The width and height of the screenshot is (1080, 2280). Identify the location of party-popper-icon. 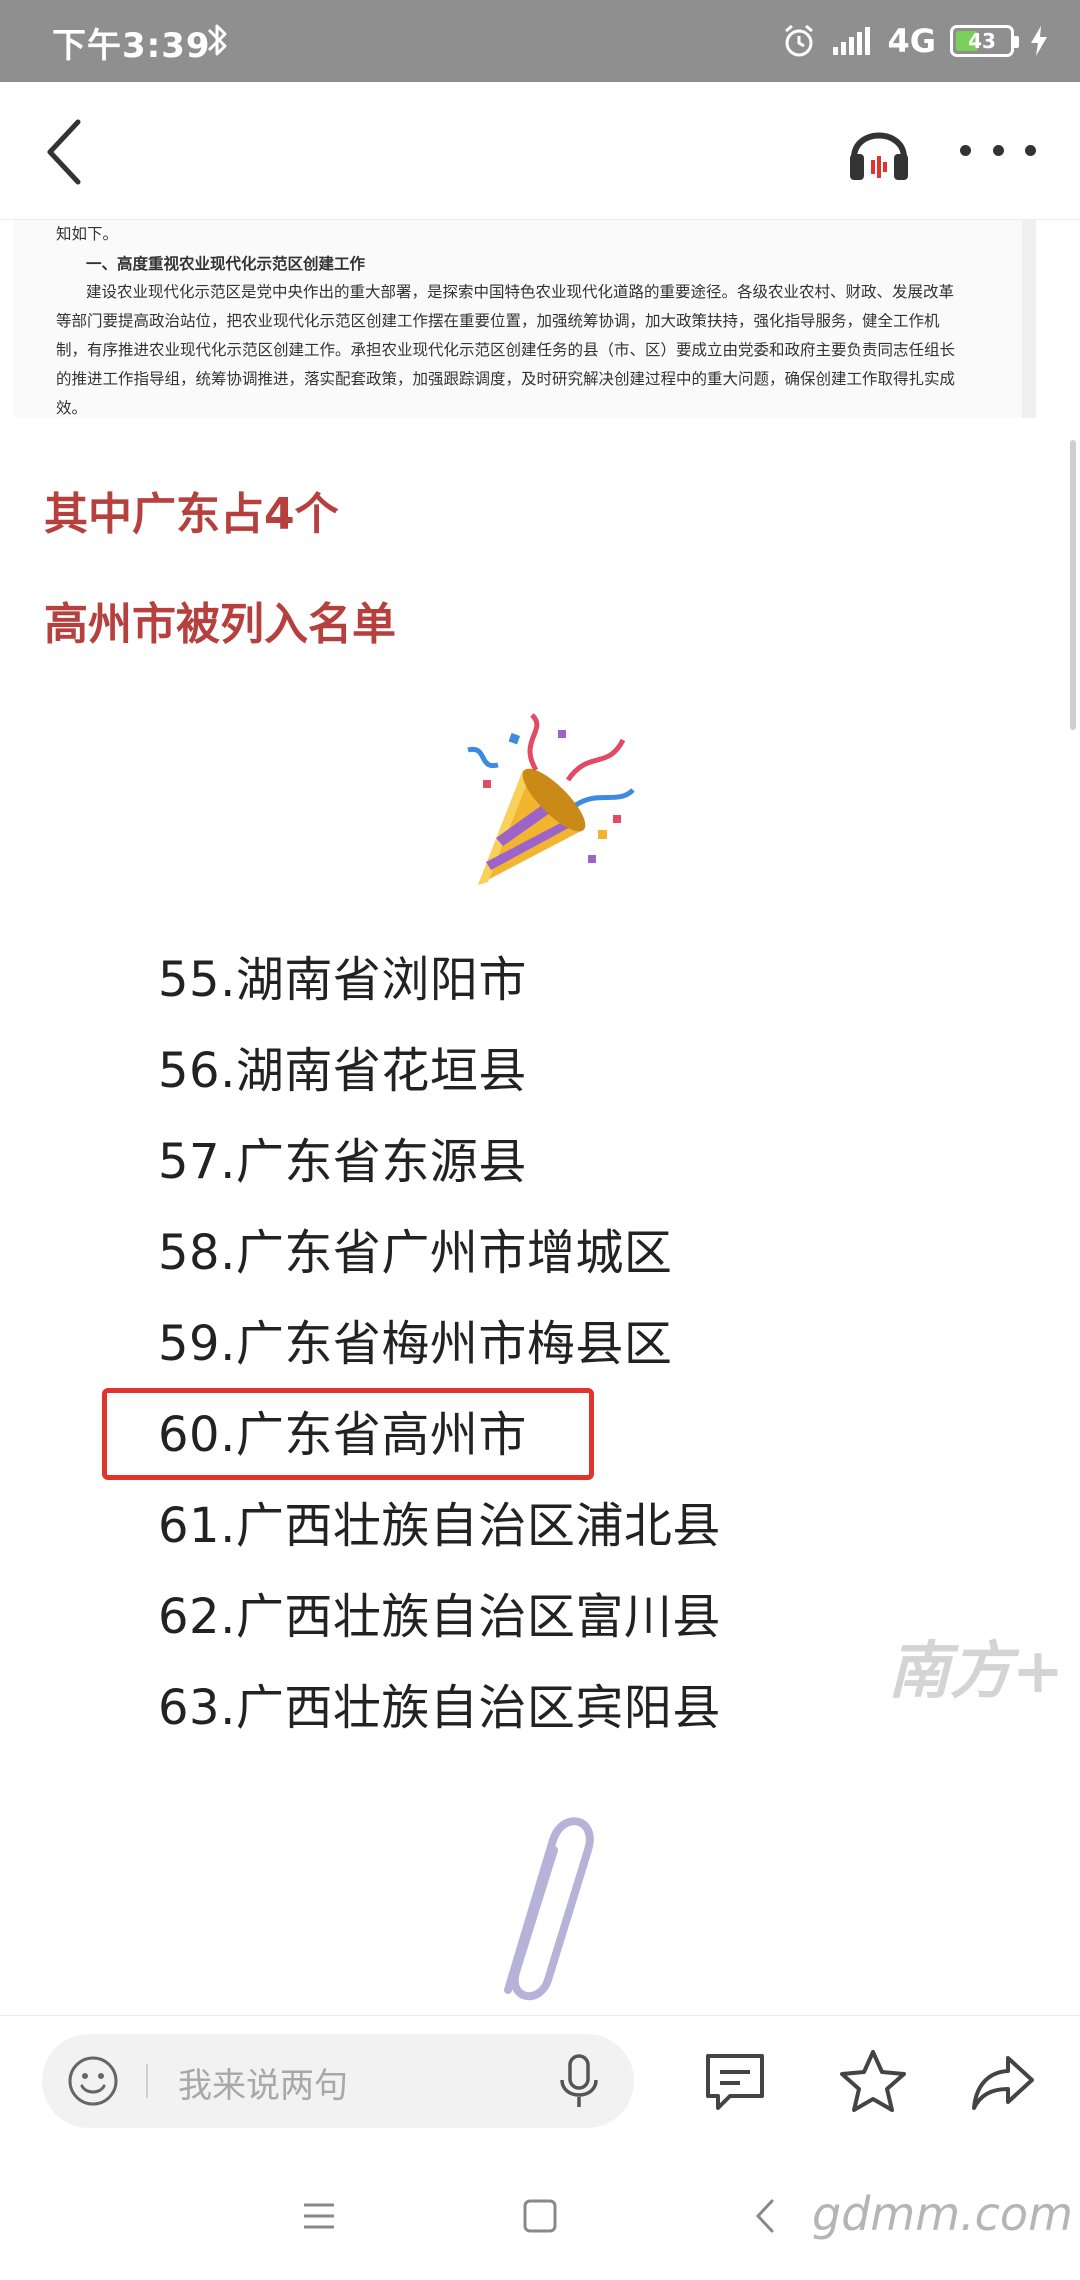
(551, 799).